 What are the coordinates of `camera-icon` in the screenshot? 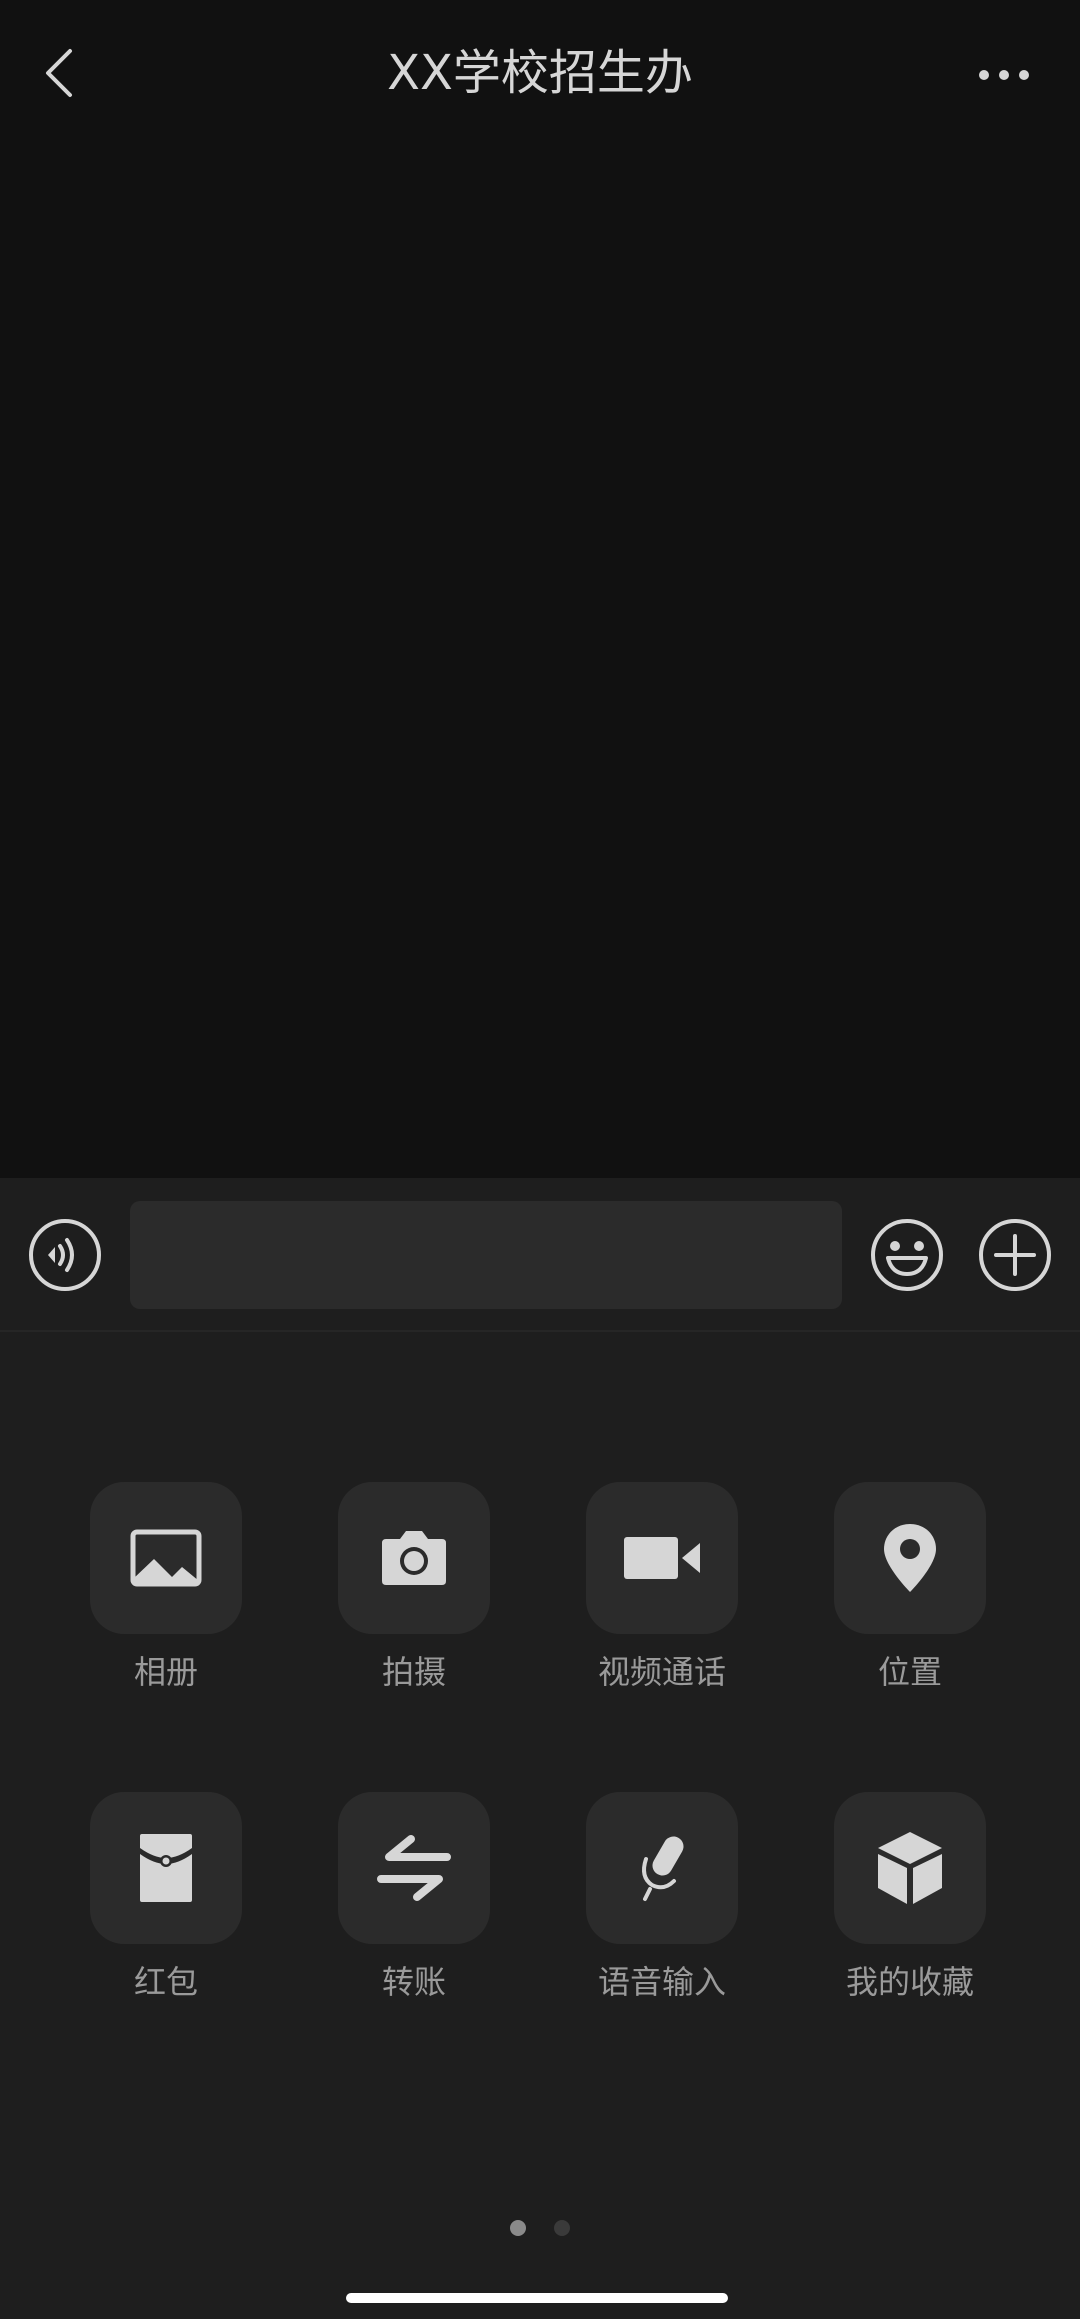 It's located at (414, 1558).